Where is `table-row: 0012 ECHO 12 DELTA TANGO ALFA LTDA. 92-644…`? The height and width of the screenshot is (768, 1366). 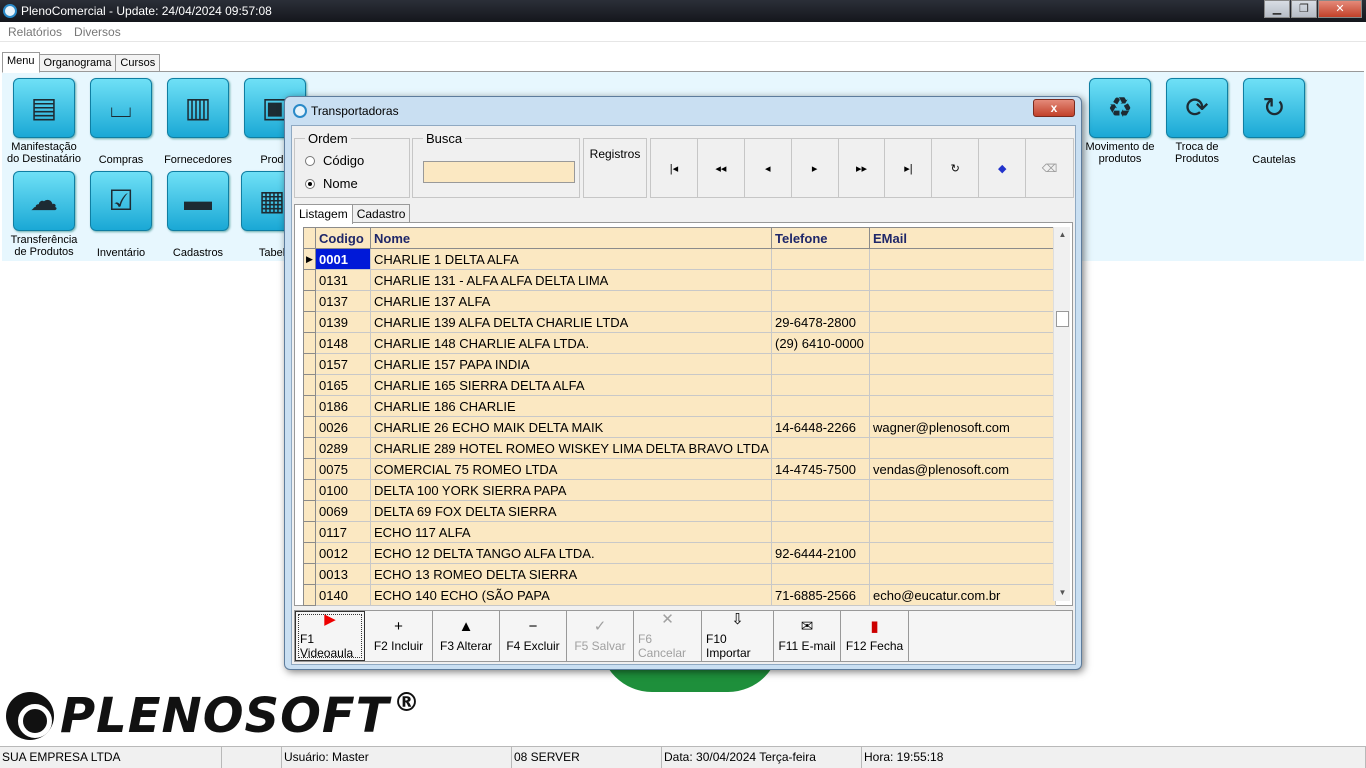 table-row: 0012 ECHO 12 DELTA TANGO ALFA LTDA. 92-644… is located at coordinates (679, 553).